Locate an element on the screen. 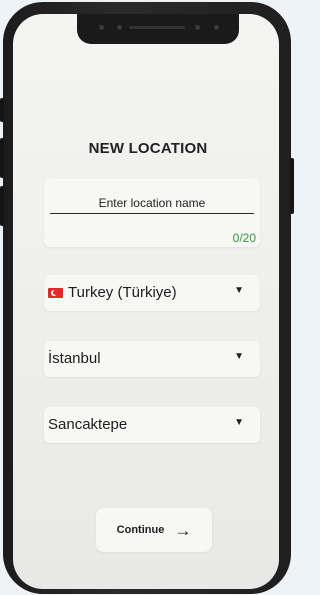  camera-dot is located at coordinates (119, 27).